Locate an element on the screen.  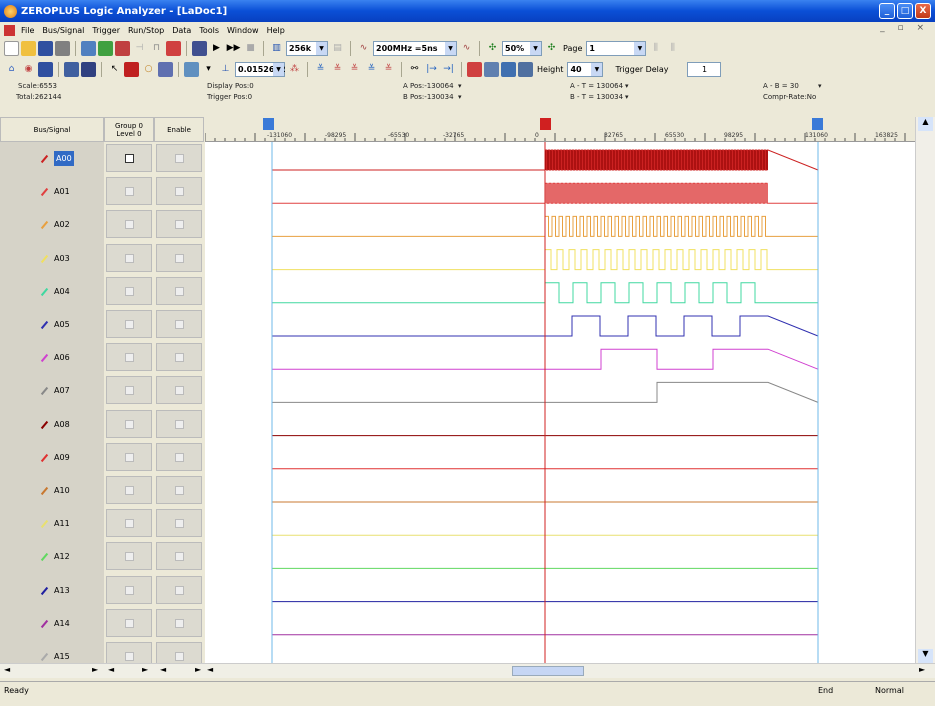
signal-row-a05: A05 is located at coordinates (52, 324).